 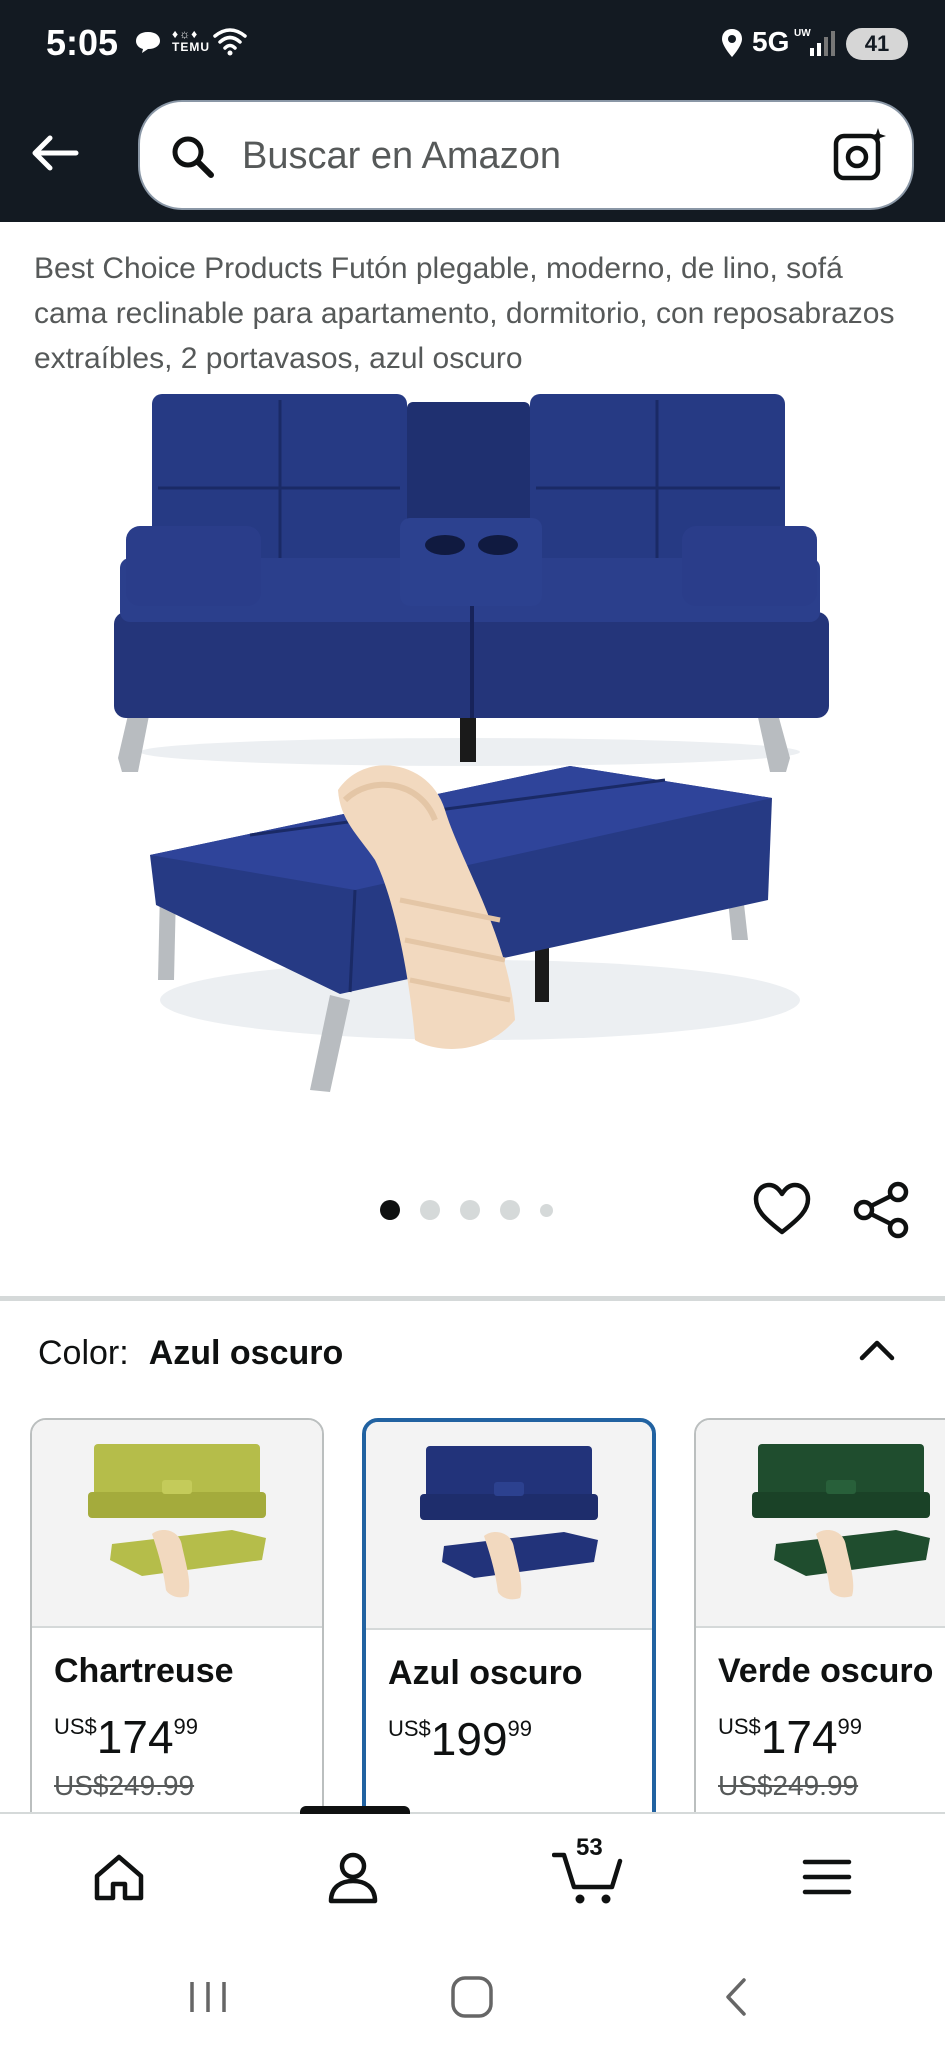 I want to click on status-bar: 5:05 ♦☼♦ TEMU 5G UW 41, so click(x=472, y=46).